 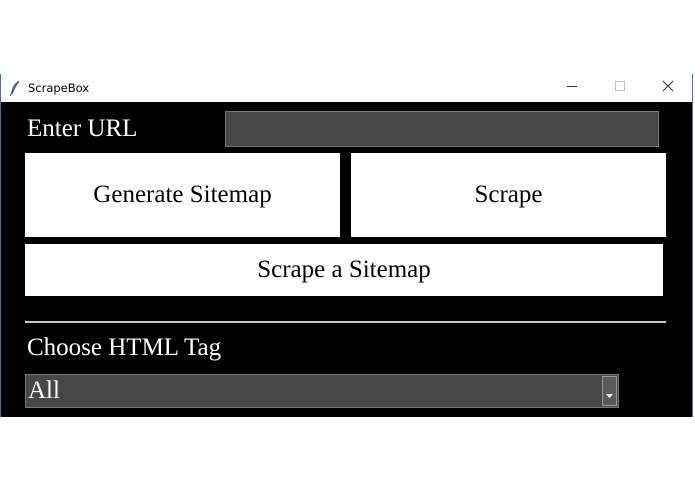 I want to click on feather-icon, so click(x=16, y=88).